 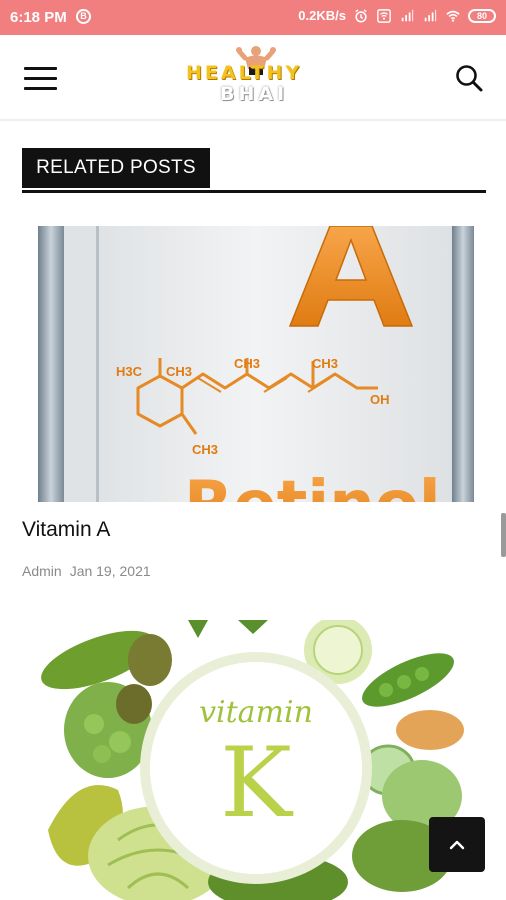 I want to click on network-speed: 0.2KB/s, so click(x=322, y=15).